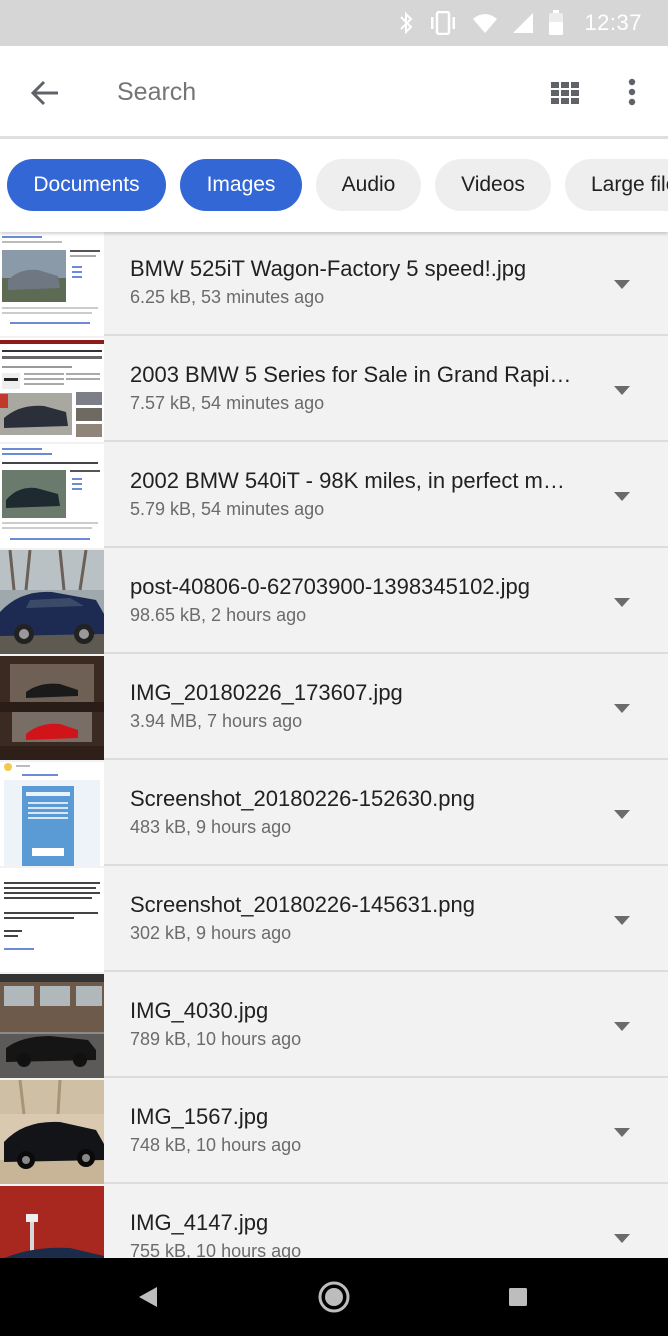  Describe the element at coordinates (443, 23) in the screenshot. I see `vibrate-icon` at that location.